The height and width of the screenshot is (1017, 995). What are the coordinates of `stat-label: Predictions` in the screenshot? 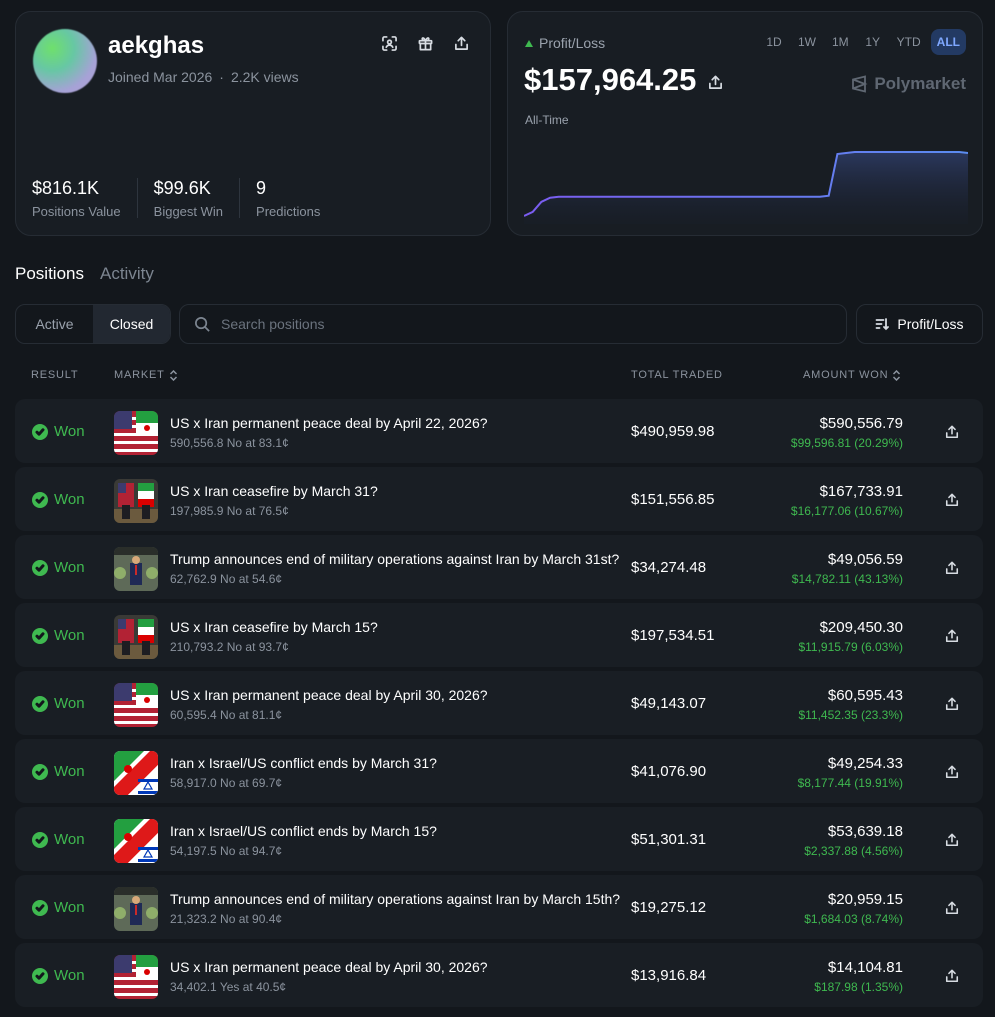 It's located at (288, 211).